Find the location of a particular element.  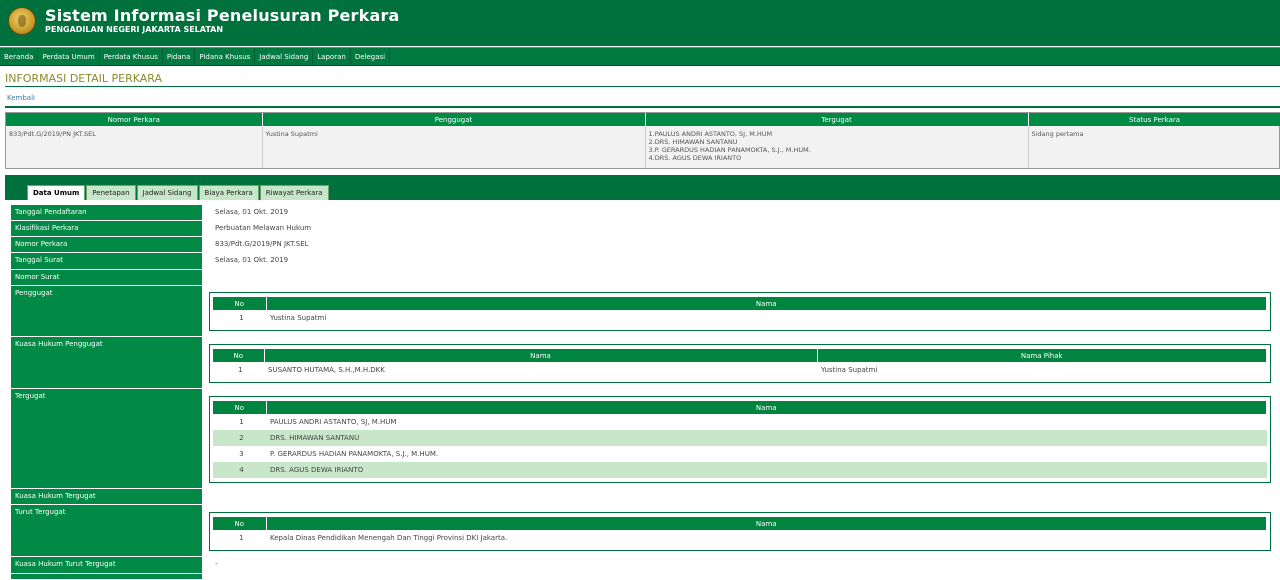

nav-pidana: Pidana is located at coordinates (179, 56).